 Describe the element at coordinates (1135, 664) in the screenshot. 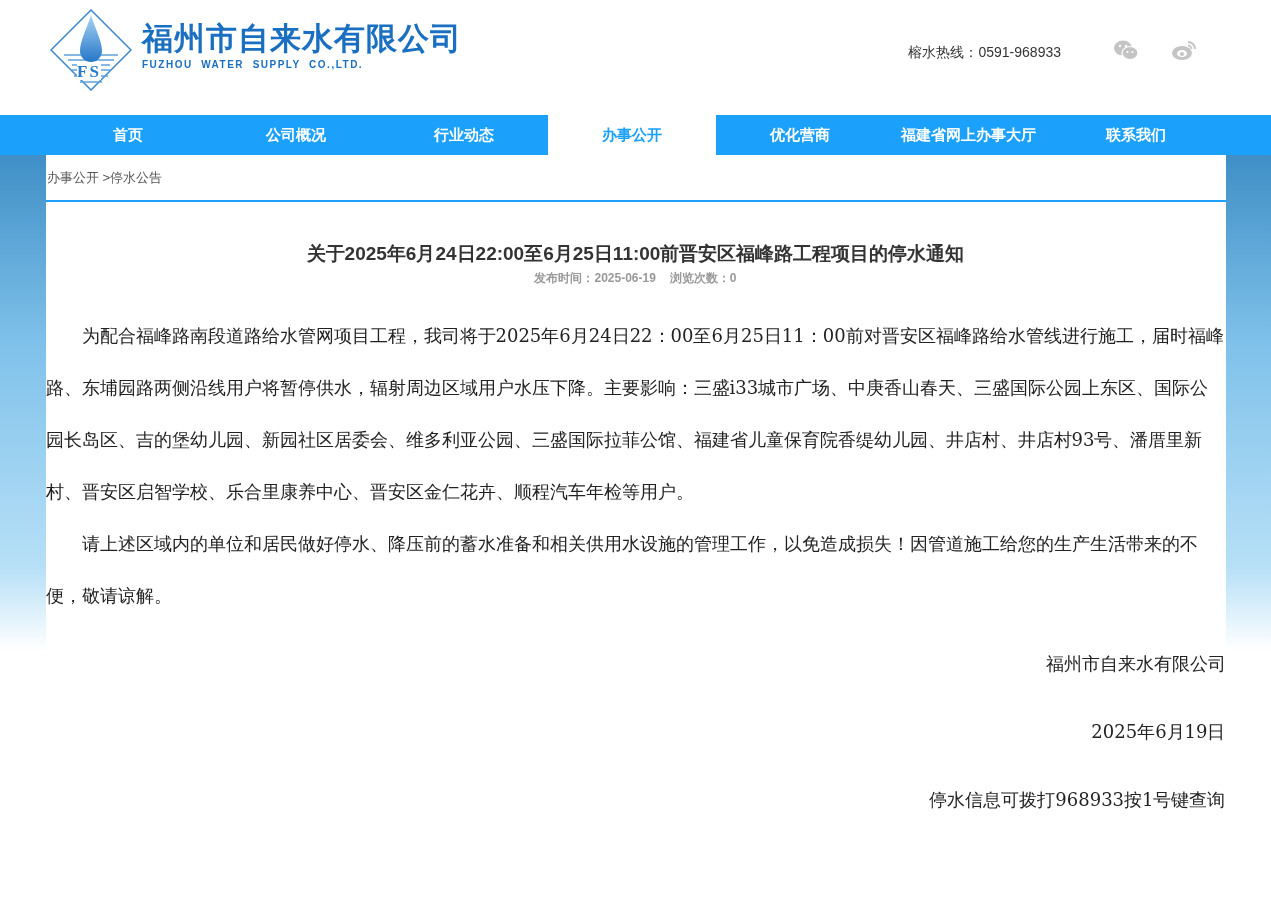

I see `signature-line: 福州市自来水有限公司` at that location.